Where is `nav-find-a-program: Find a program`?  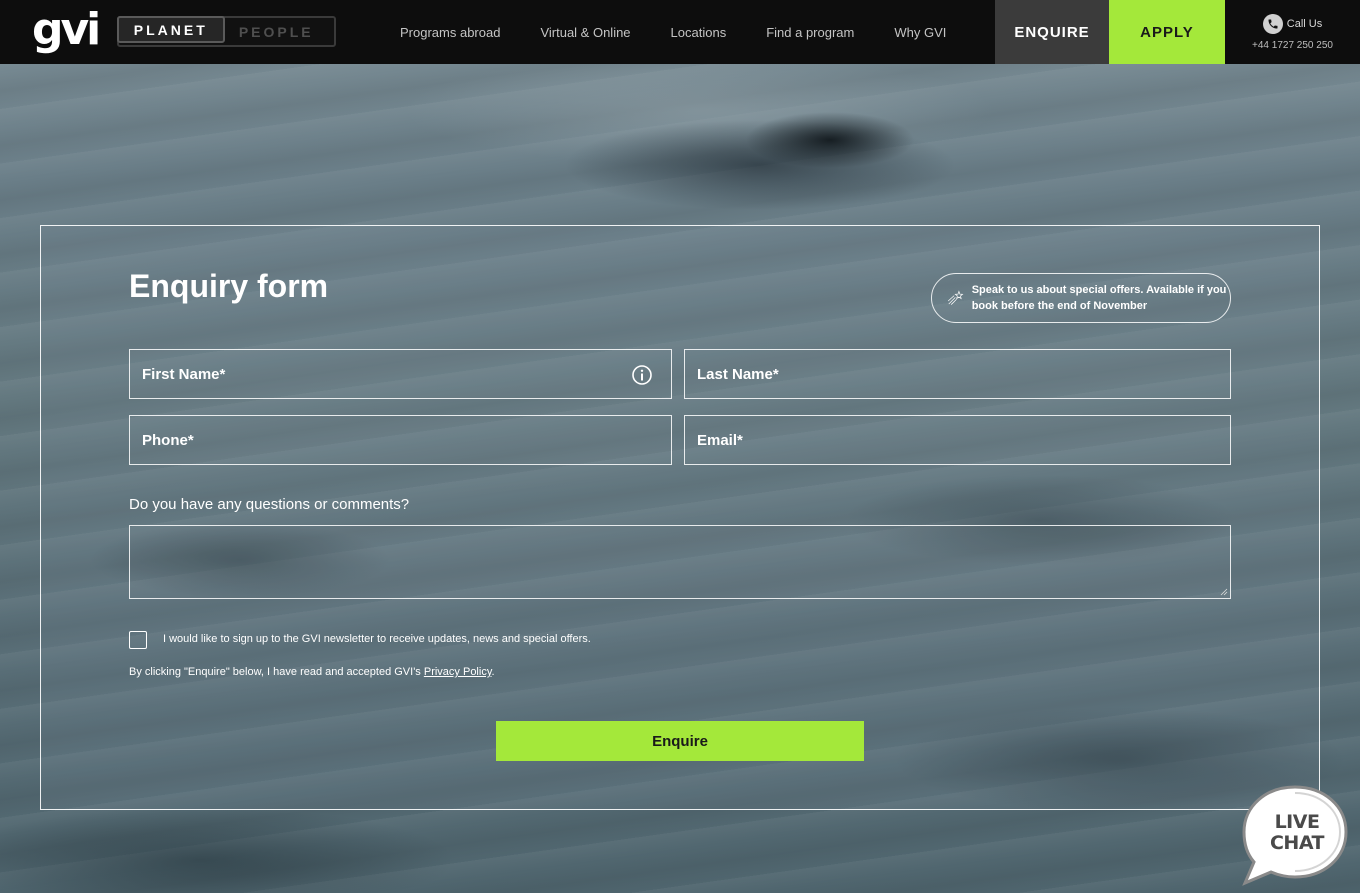 nav-find-a-program: Find a program is located at coordinates (810, 32).